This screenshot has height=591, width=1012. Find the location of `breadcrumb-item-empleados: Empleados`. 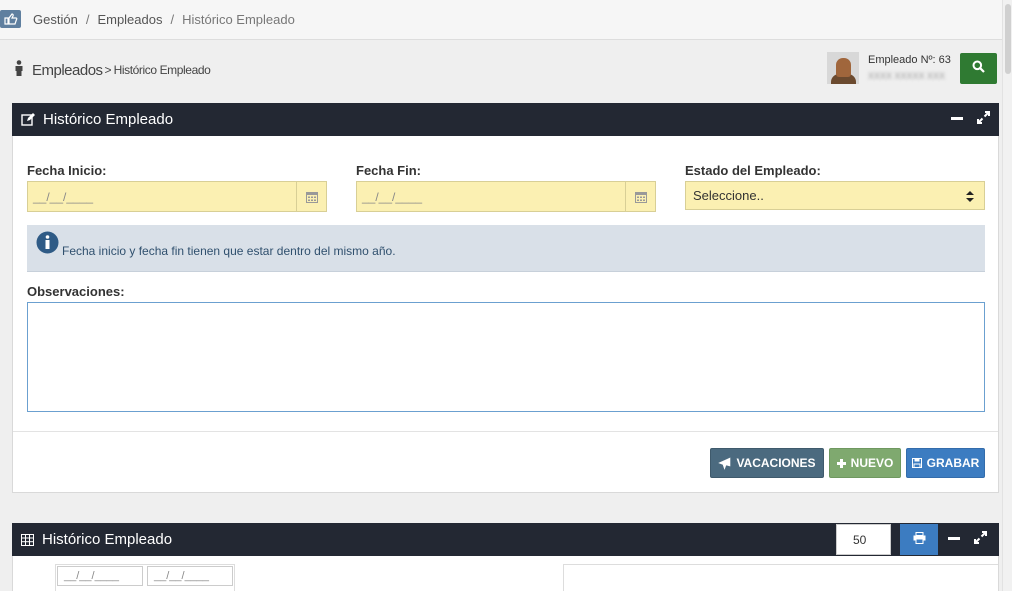

breadcrumb-item-empleados: Empleados is located at coordinates (129, 19).